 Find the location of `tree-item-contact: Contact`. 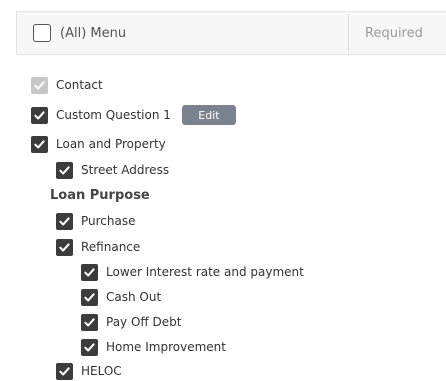

tree-item-contact: Contact is located at coordinates (67, 85).